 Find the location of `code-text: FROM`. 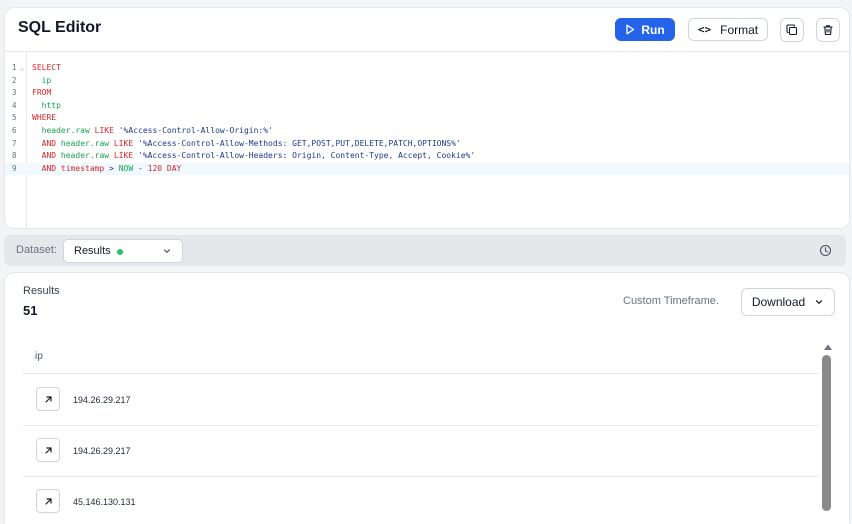

code-text: FROM is located at coordinates (41, 93).